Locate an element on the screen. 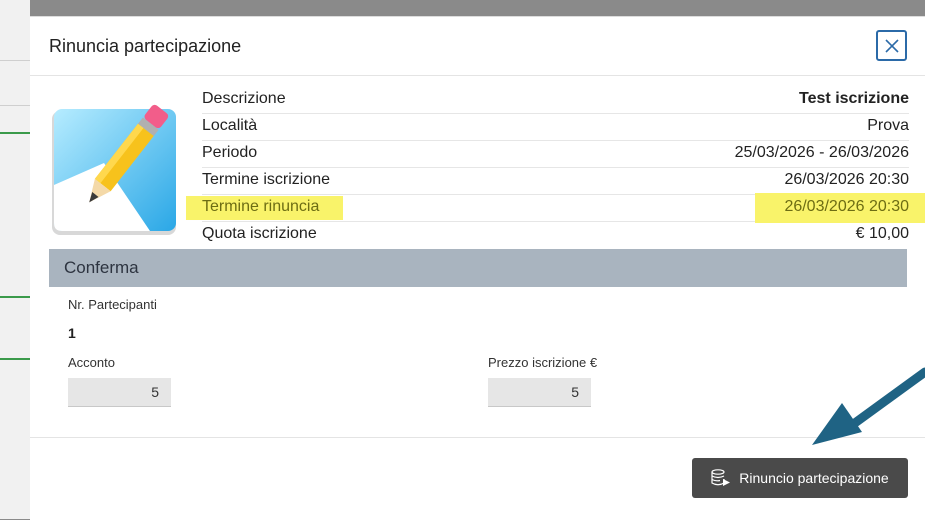  close-button is located at coordinates (891, 45).